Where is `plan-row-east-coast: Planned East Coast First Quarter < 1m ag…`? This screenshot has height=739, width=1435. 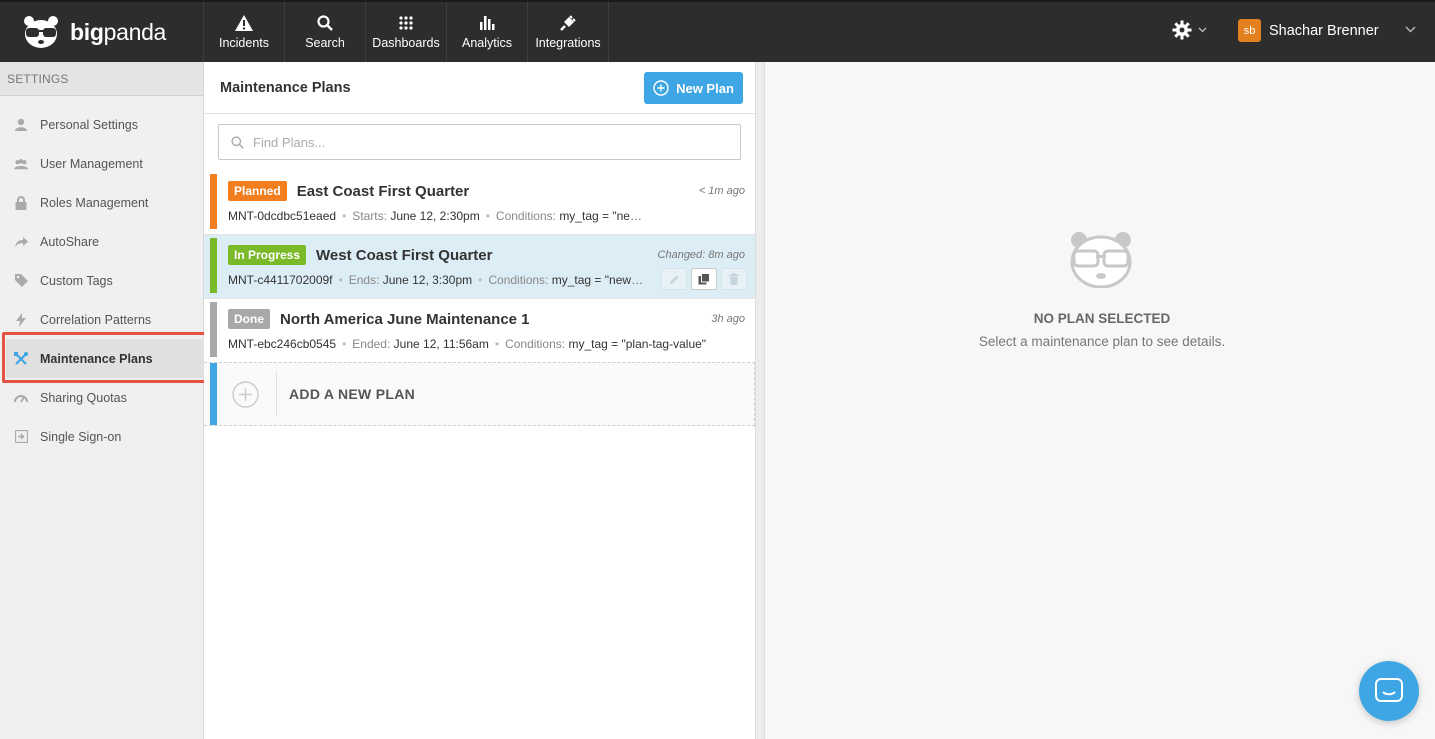
plan-row-east-coast: Planned East Coast First Quarter < 1m ag… is located at coordinates (479, 203).